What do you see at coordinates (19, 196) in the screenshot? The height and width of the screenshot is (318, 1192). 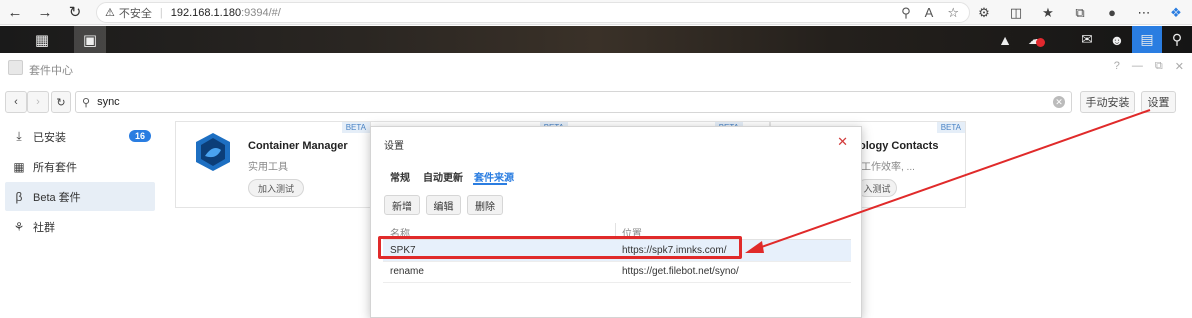 I see `beta-icon: β` at bounding box center [19, 196].